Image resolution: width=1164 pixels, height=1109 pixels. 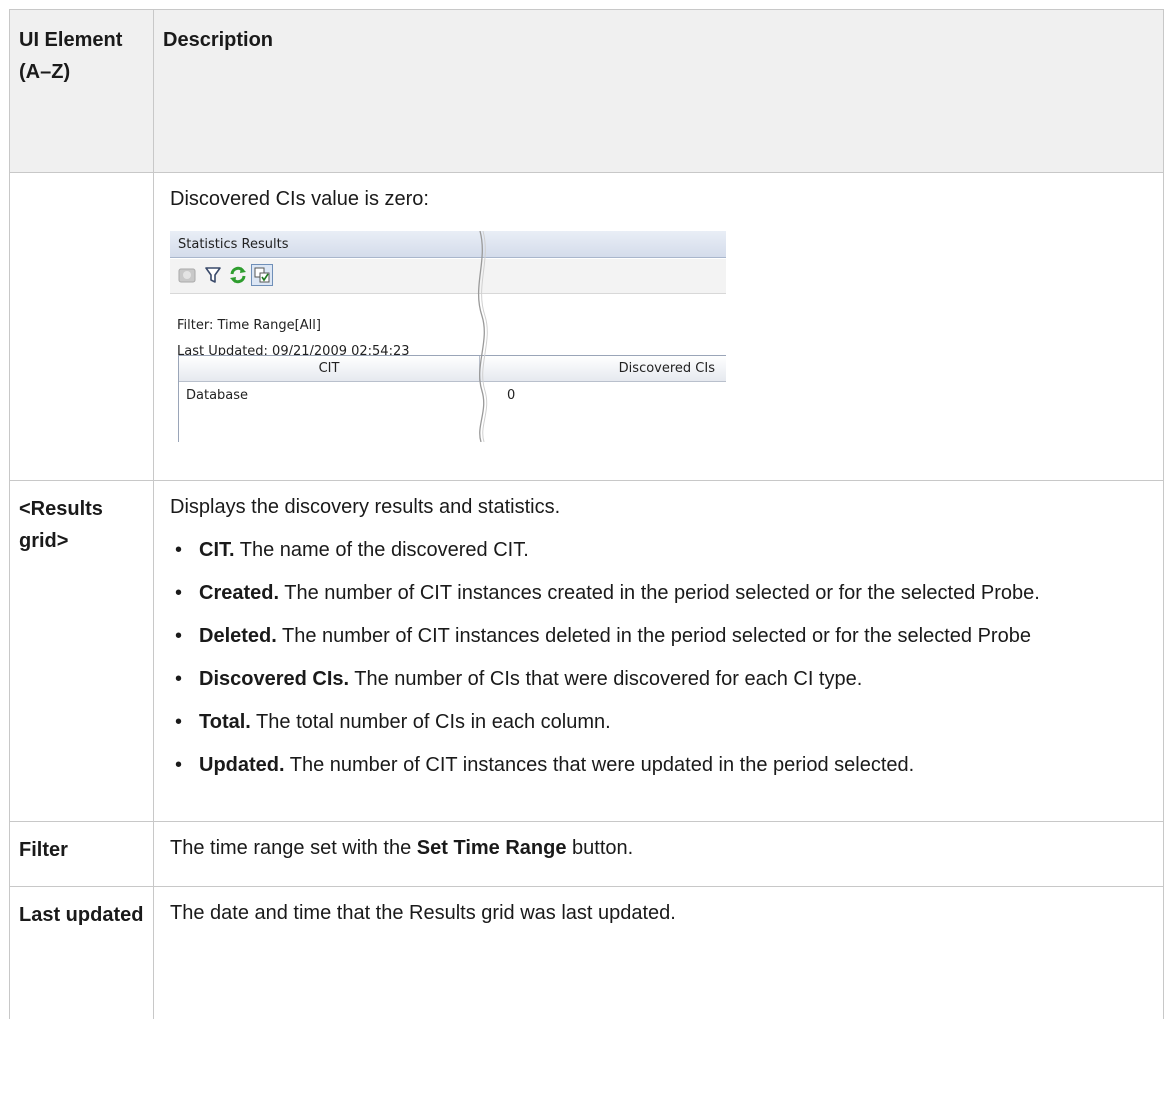 What do you see at coordinates (262, 275) in the screenshot?
I see `select-checkbox-icon` at bounding box center [262, 275].